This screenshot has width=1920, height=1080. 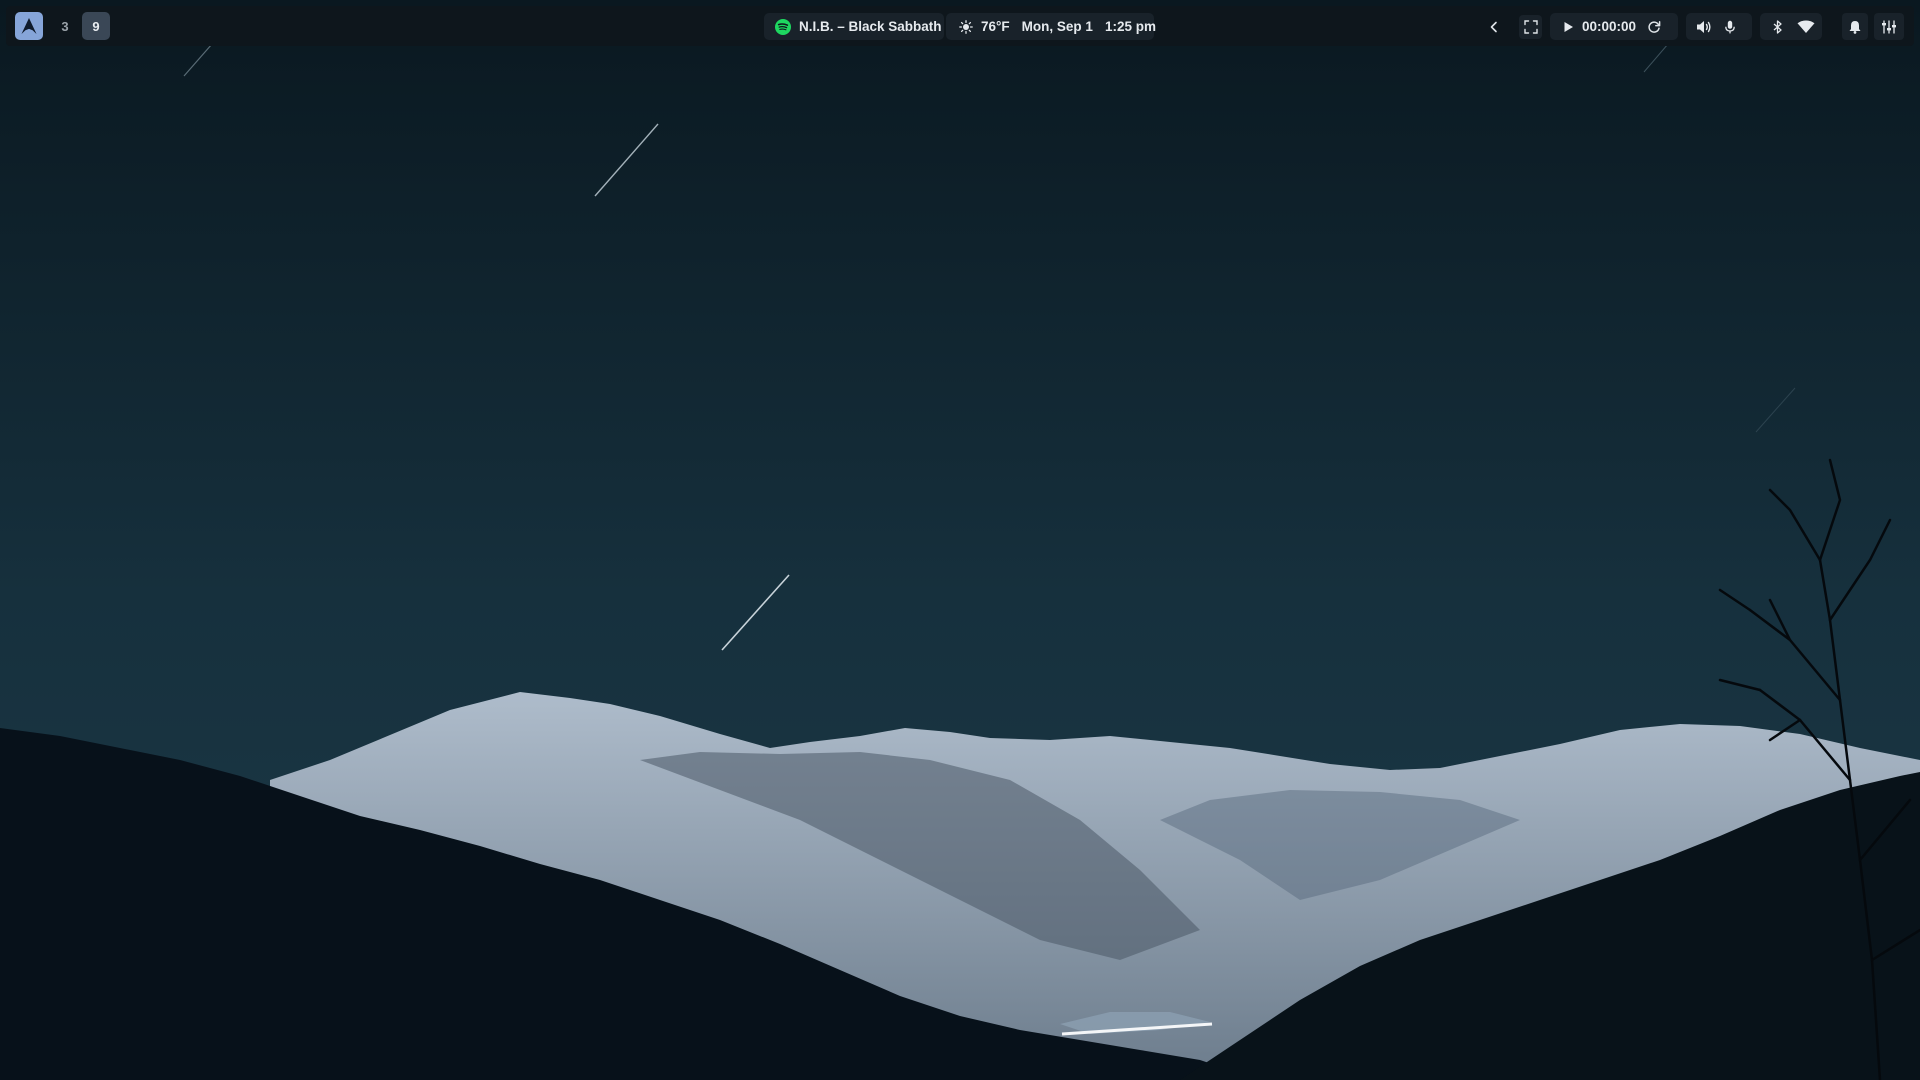 I want to click on media-widget: N.I.B. – Black Sabbath, so click(x=854, y=26).